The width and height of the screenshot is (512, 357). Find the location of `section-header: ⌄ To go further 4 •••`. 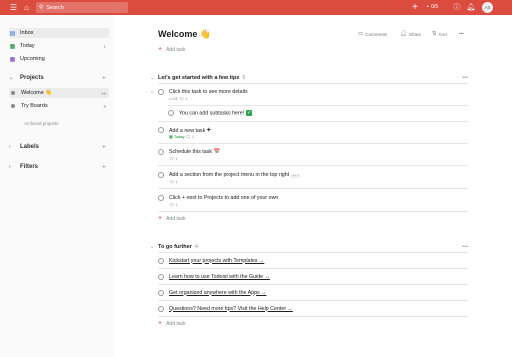

section-header: ⌄ To go further 4 ••• is located at coordinates (309, 246).